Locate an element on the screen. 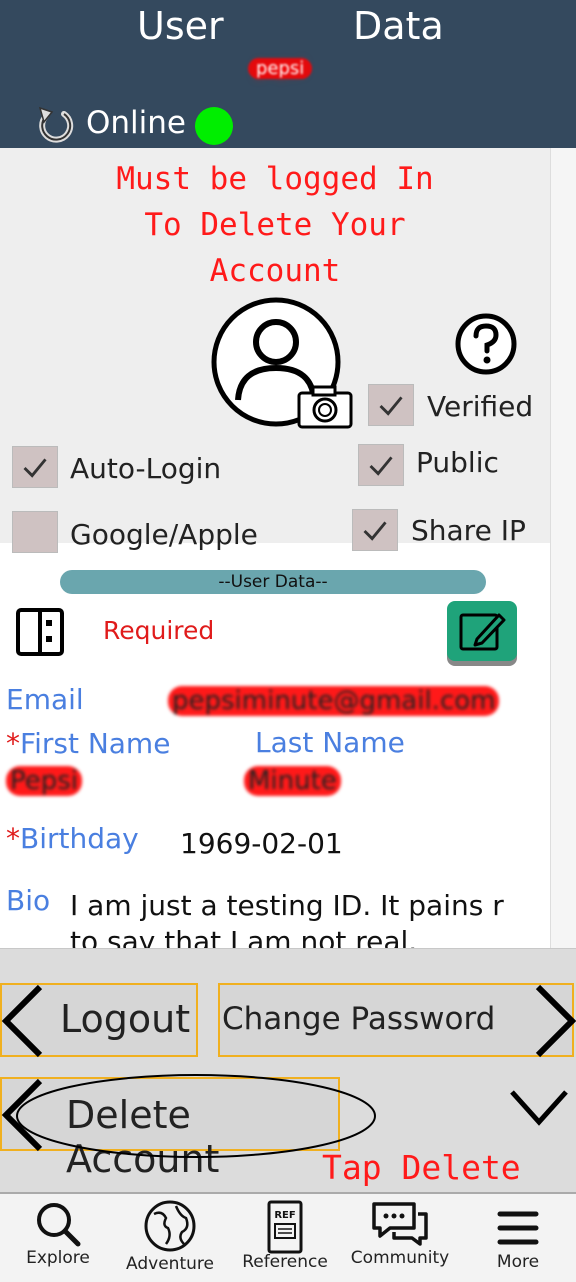  google-apple-label: Google/Apple is located at coordinates (164, 534).